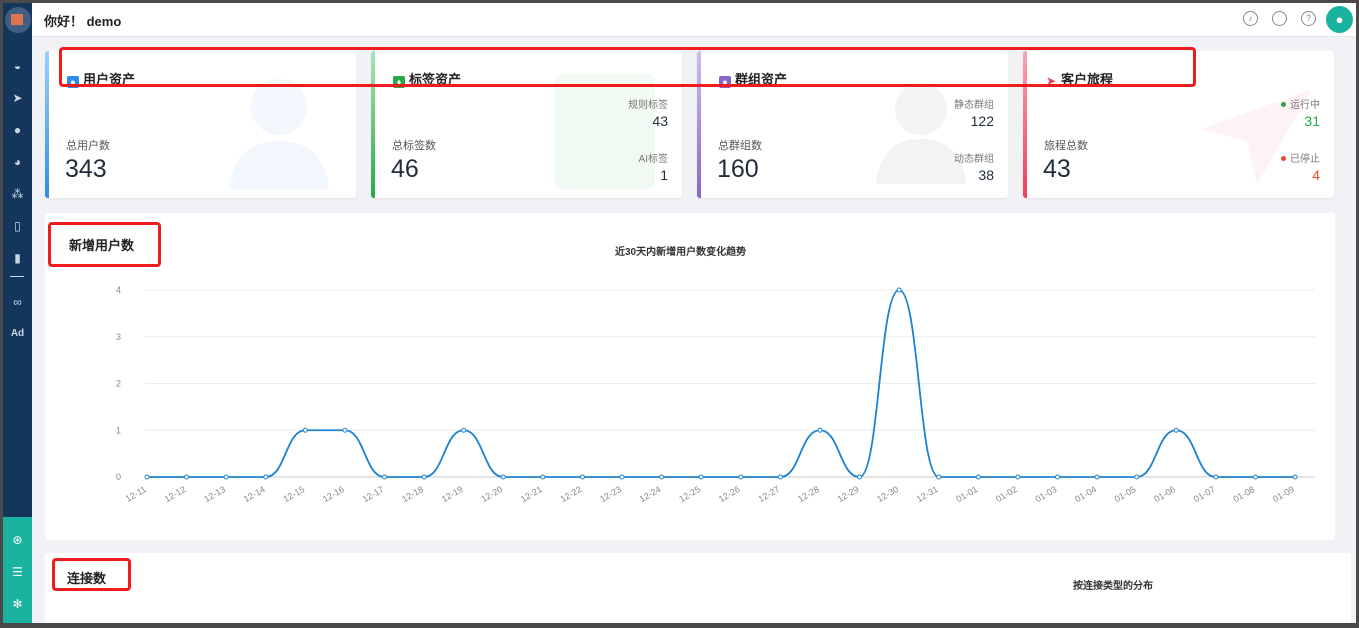 The width and height of the screenshot is (1359, 628). What do you see at coordinates (1066, 146) in the screenshot?
I see `card-label: 旅程总数` at bounding box center [1066, 146].